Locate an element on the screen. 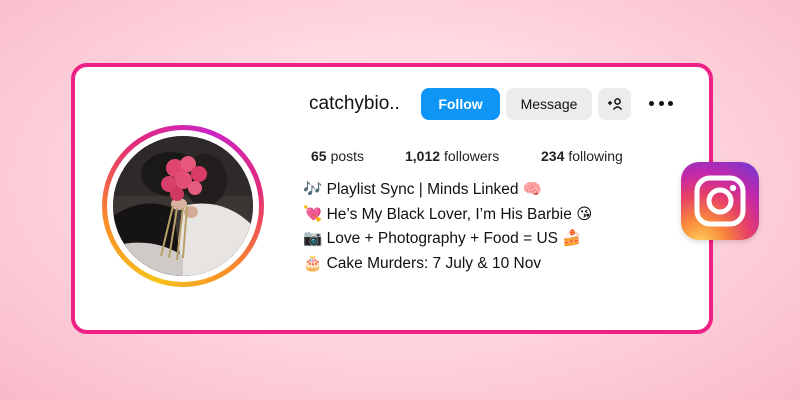 The height and width of the screenshot is (400, 800). posts-count: 65 is located at coordinates (319, 156).